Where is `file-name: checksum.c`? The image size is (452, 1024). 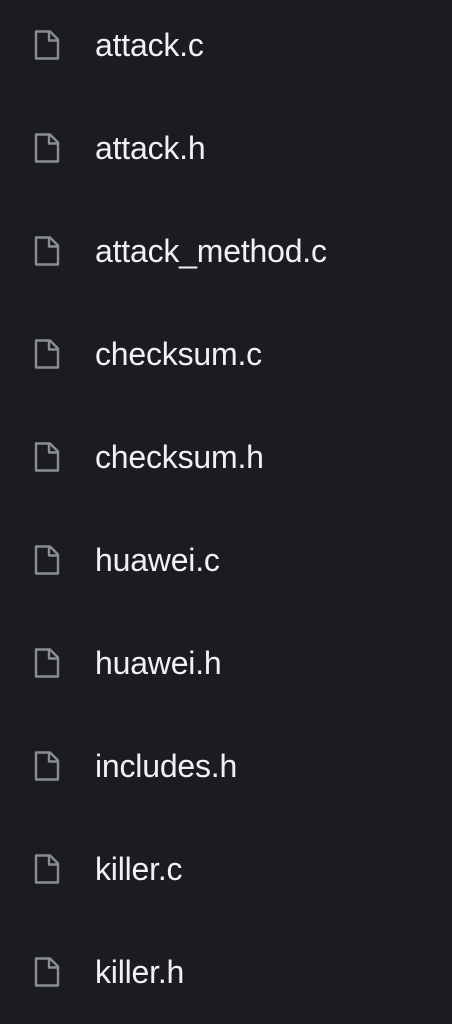
file-name: checksum.c is located at coordinates (178, 353).